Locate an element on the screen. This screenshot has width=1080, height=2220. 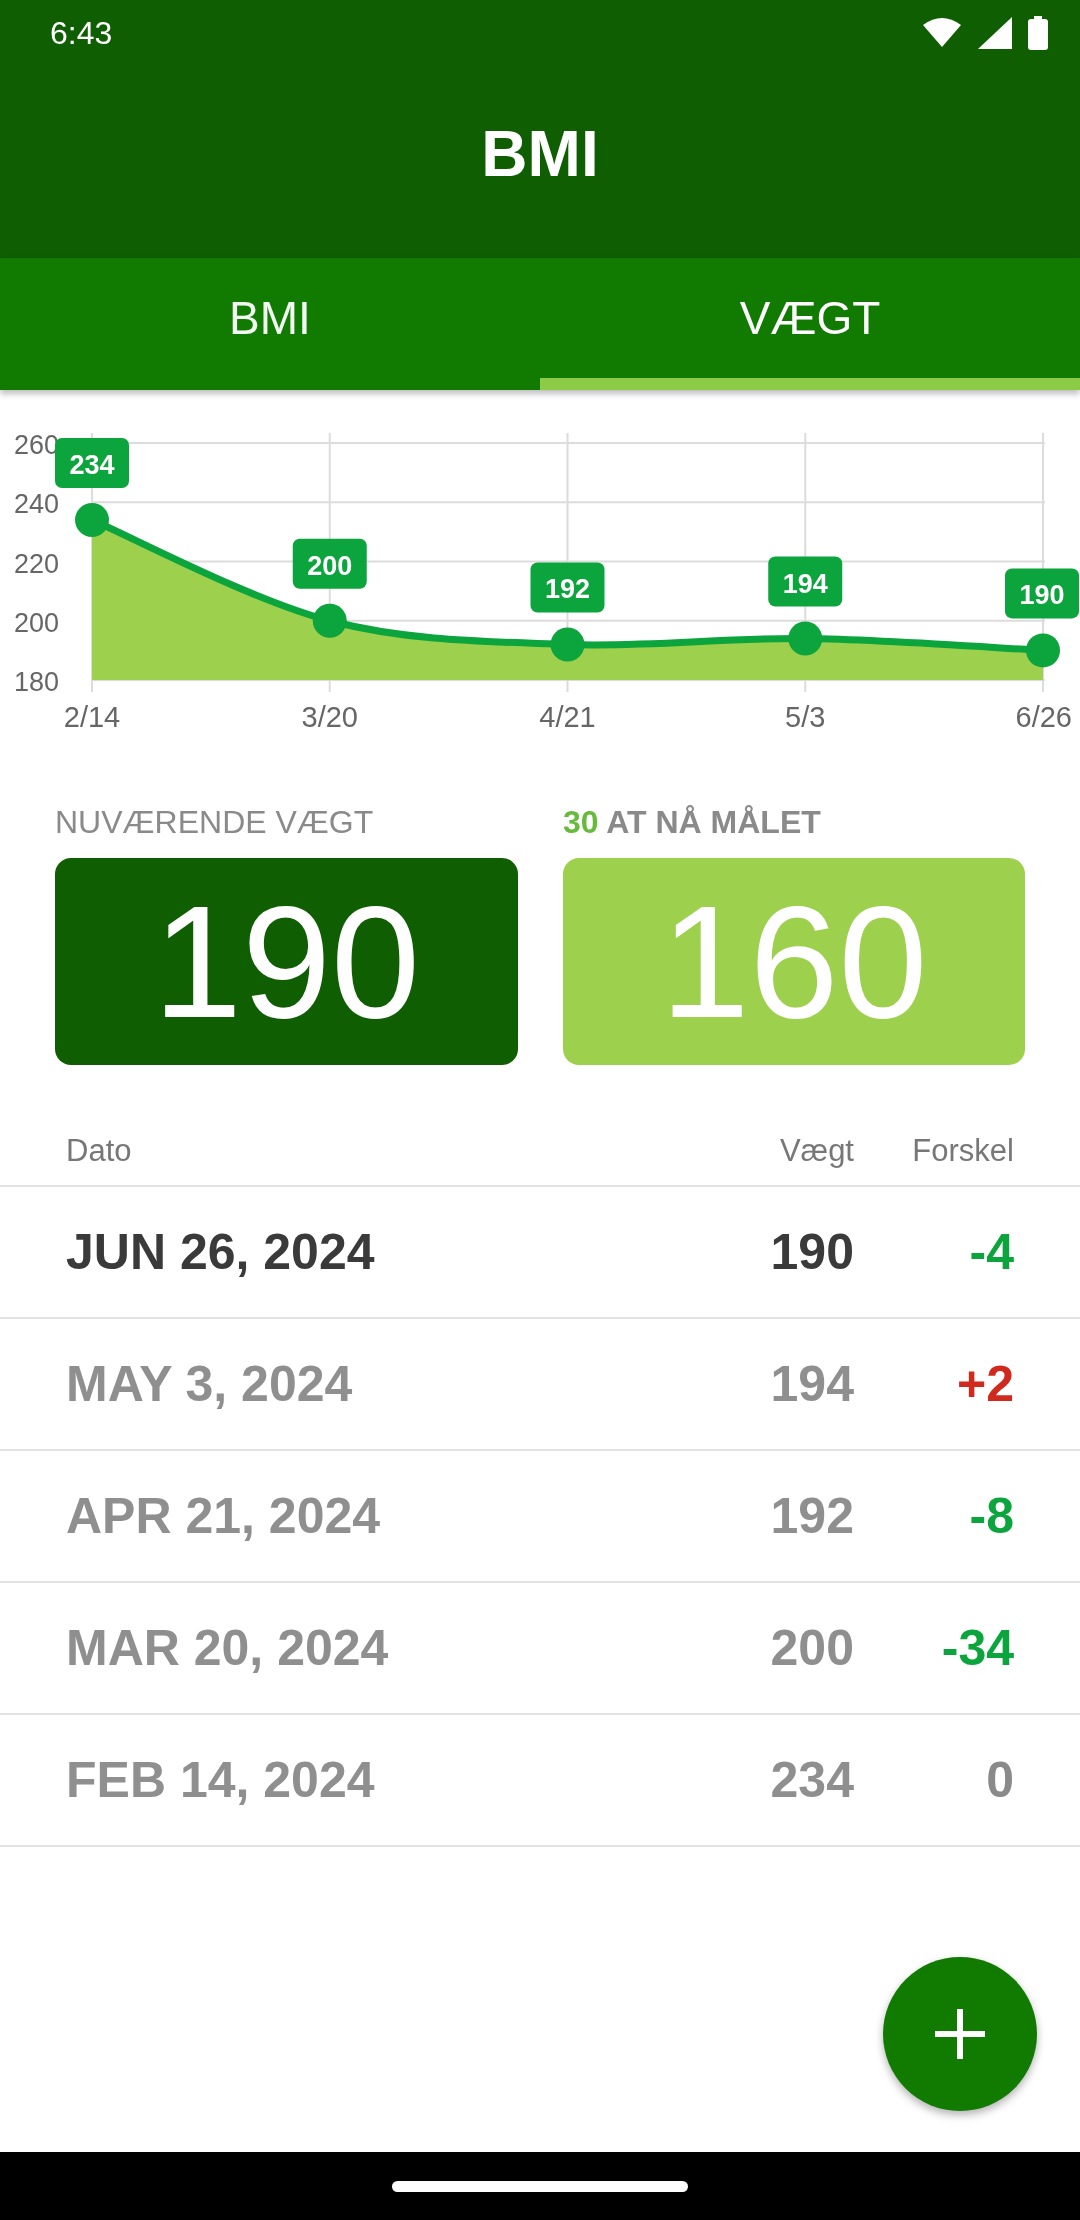
data-label: 200 is located at coordinates (330, 565).